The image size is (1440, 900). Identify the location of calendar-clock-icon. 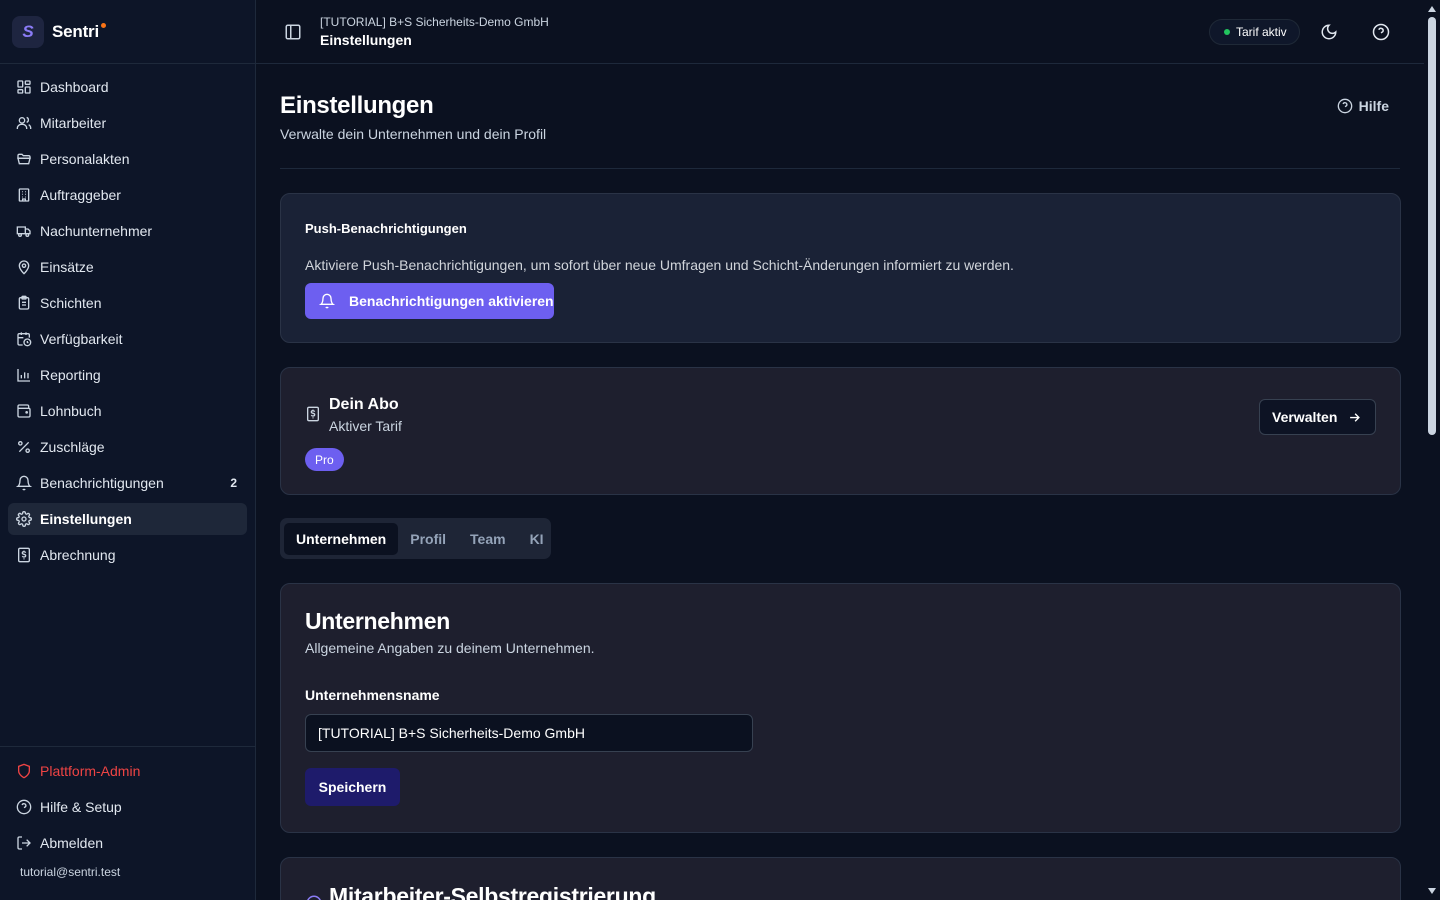
(24, 339).